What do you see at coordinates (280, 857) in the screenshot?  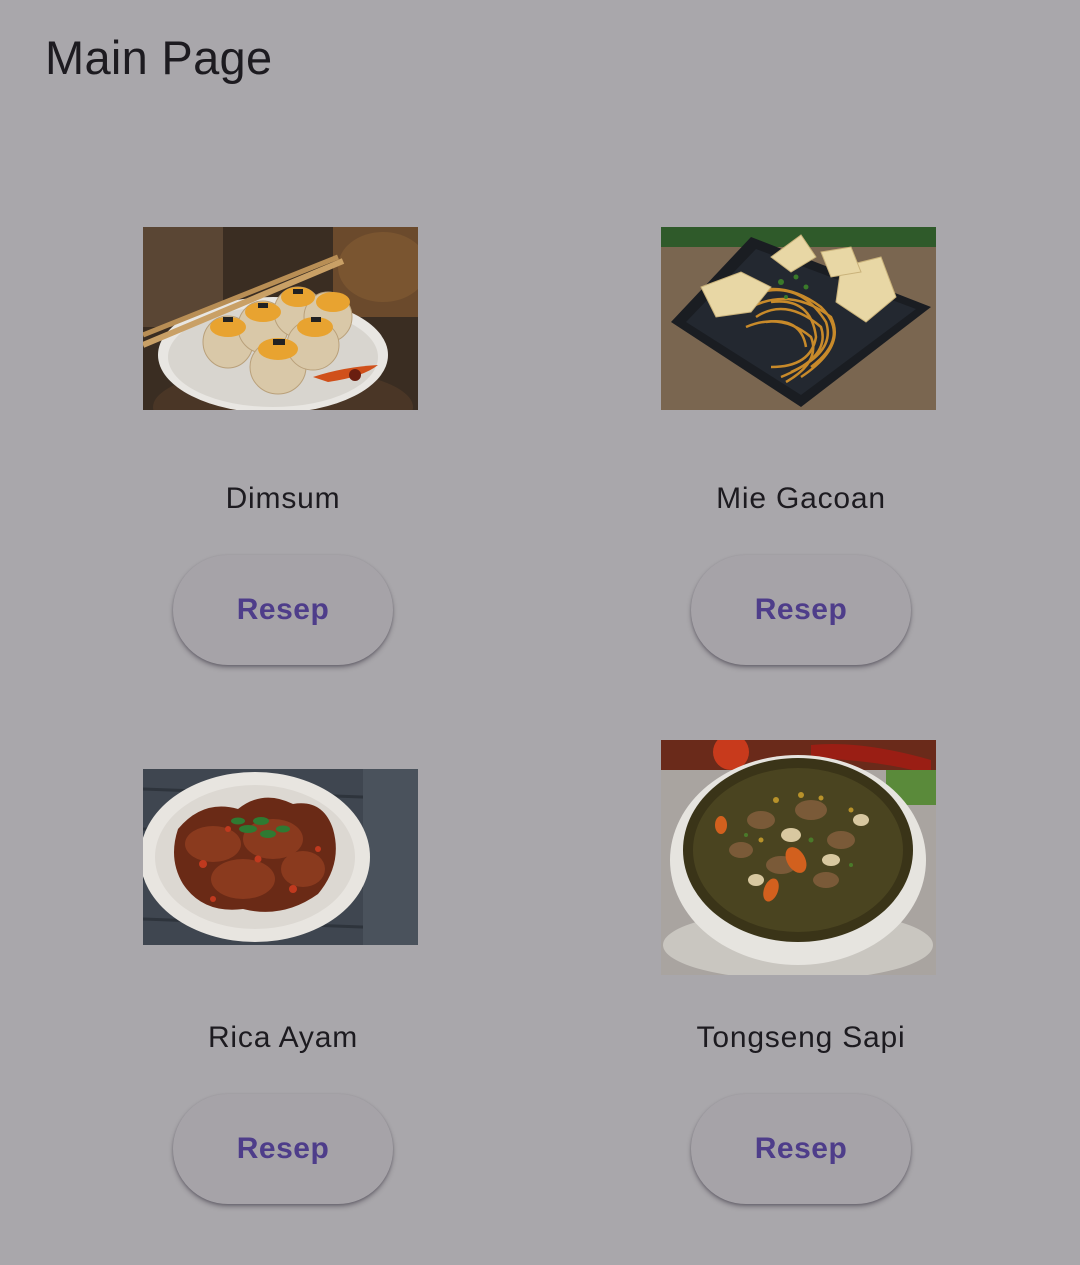 I see `rica-ayam-photo` at bounding box center [280, 857].